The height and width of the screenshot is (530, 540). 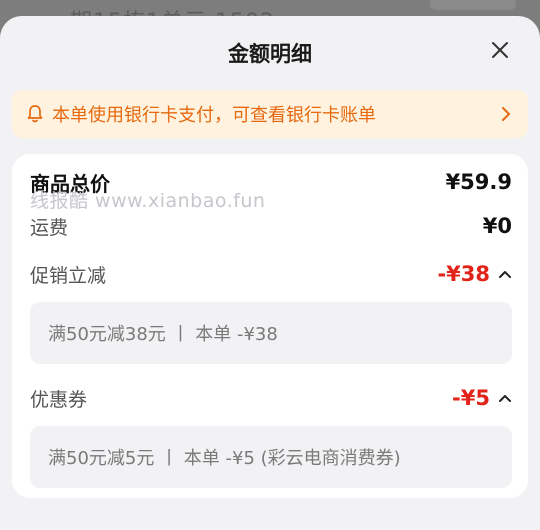 I want to click on shipping-label: 运费, so click(x=49, y=227).